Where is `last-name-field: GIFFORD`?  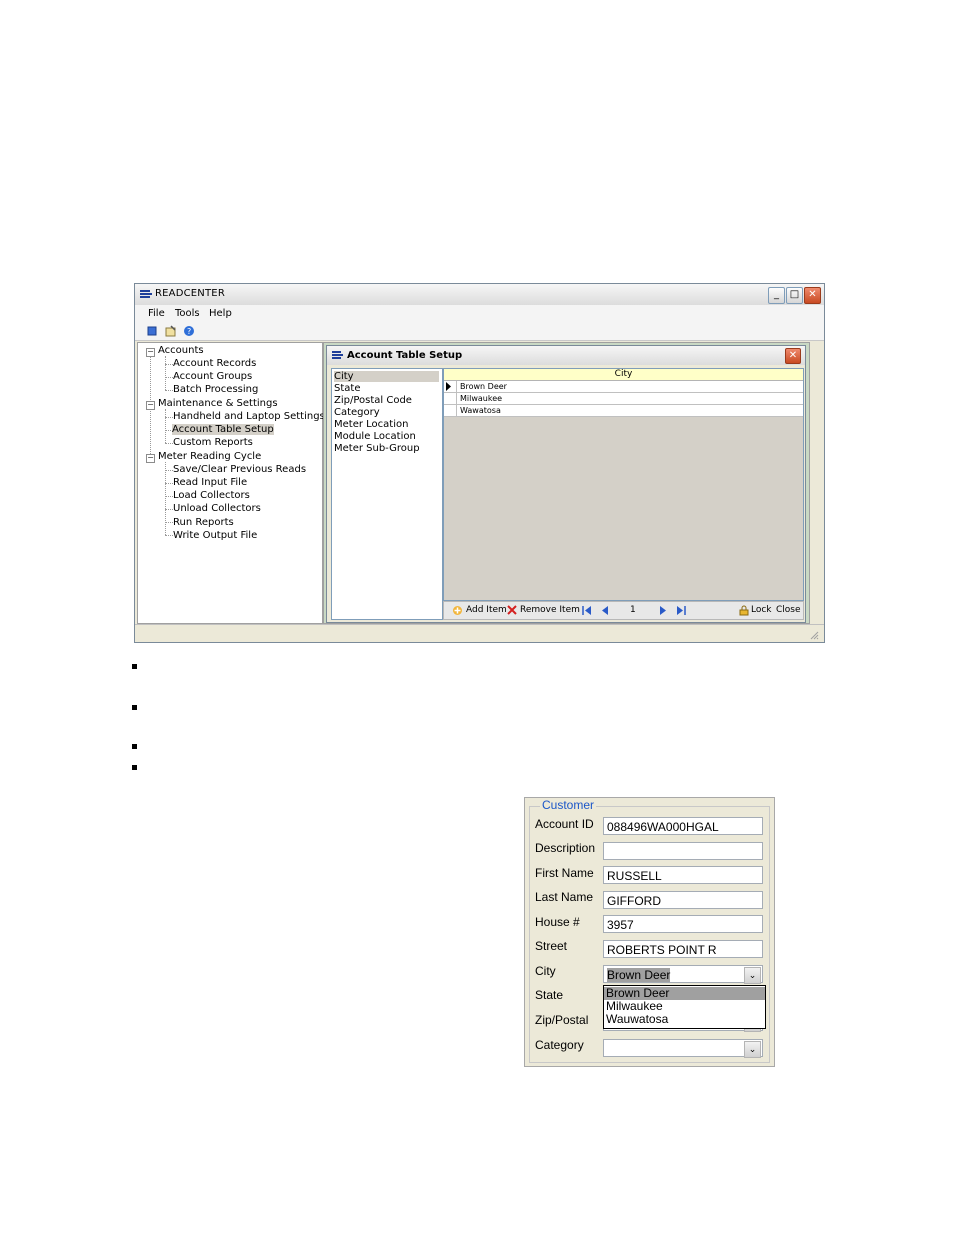
last-name-field: GIFFORD is located at coordinates (683, 900).